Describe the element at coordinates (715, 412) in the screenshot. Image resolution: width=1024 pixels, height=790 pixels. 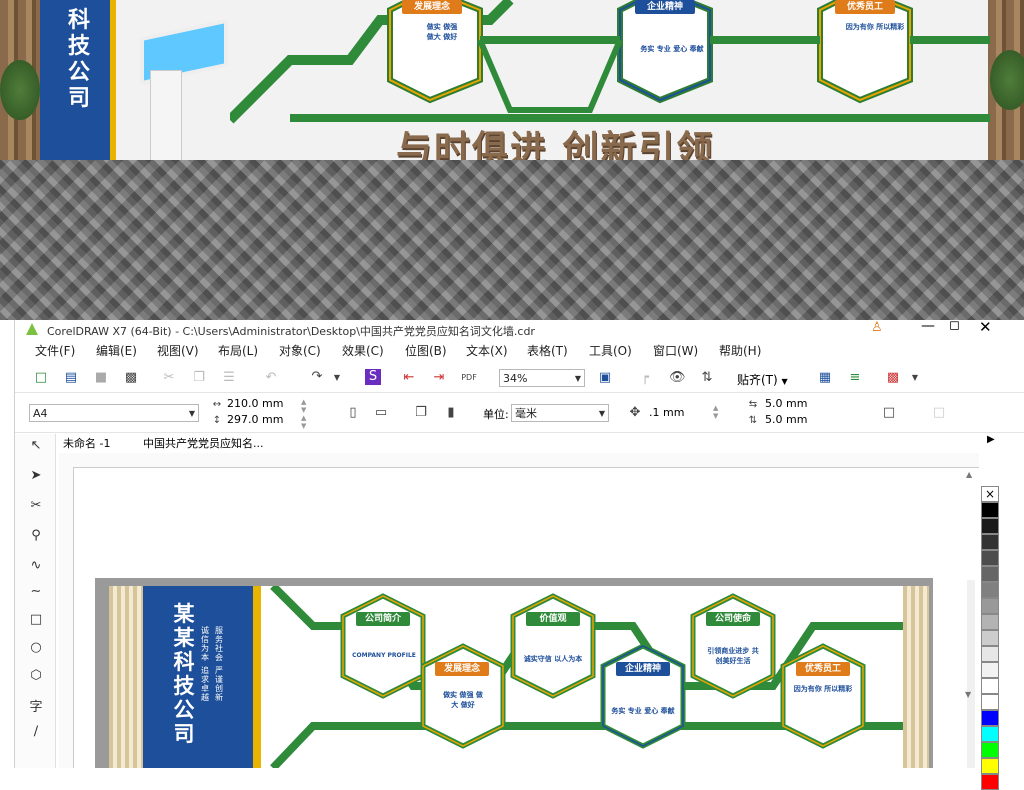
I see `nudge-spinner: ▲ ▼` at that location.